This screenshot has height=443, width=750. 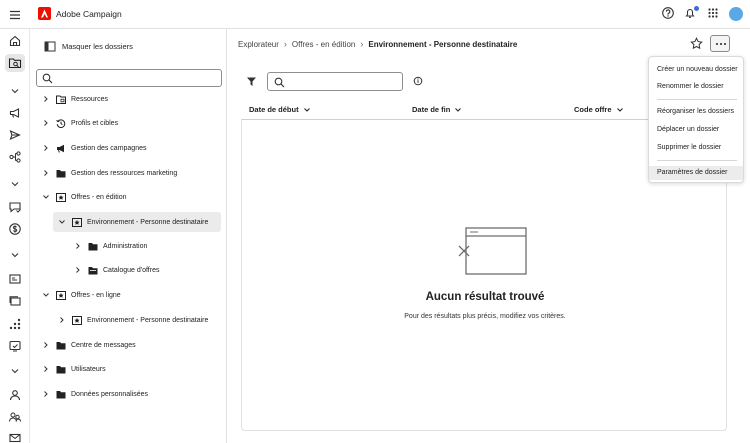 I want to click on home-icon, so click(x=15, y=41).